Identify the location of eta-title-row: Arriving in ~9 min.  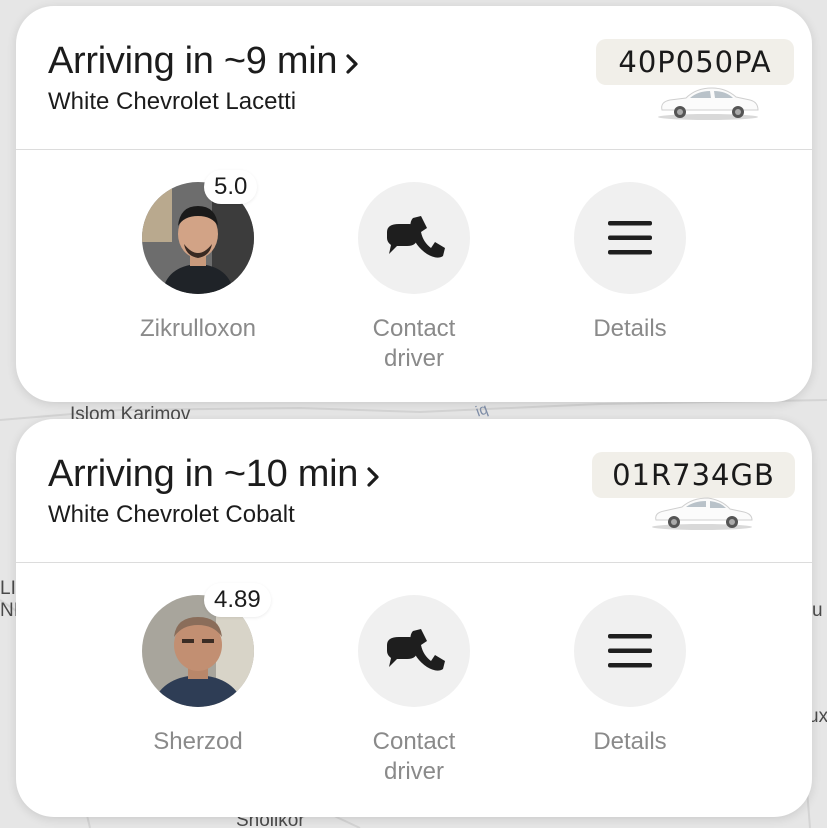
(203, 61).